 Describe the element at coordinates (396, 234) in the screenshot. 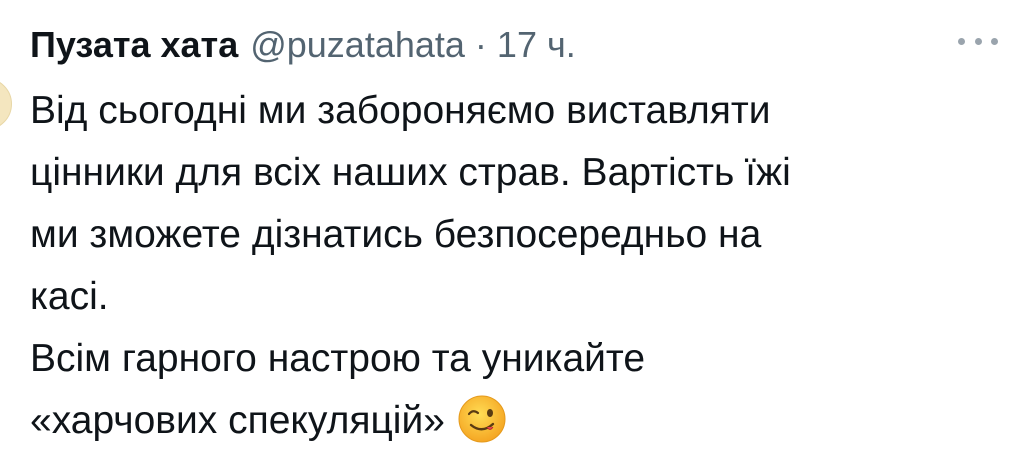

I see `tweet-text-line: ми зможете дізнатись безпосередньо на` at that location.